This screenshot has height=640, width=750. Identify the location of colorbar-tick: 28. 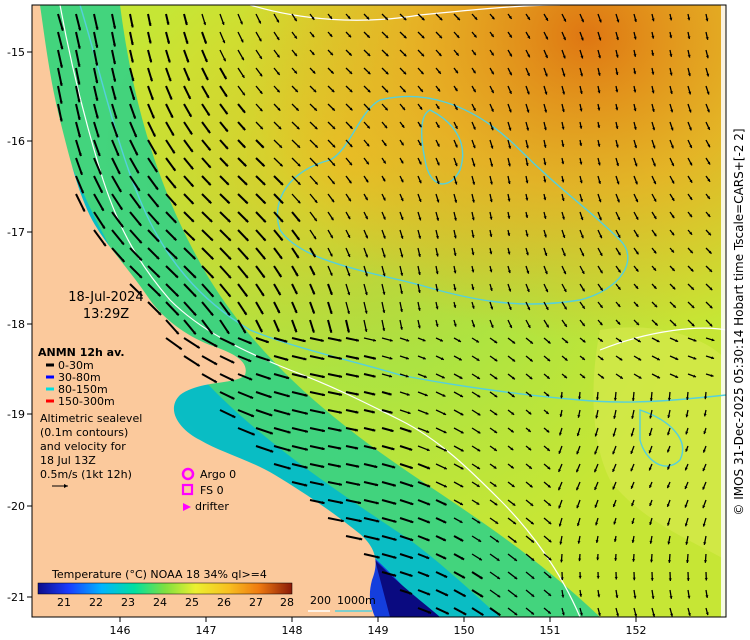
(287, 602).